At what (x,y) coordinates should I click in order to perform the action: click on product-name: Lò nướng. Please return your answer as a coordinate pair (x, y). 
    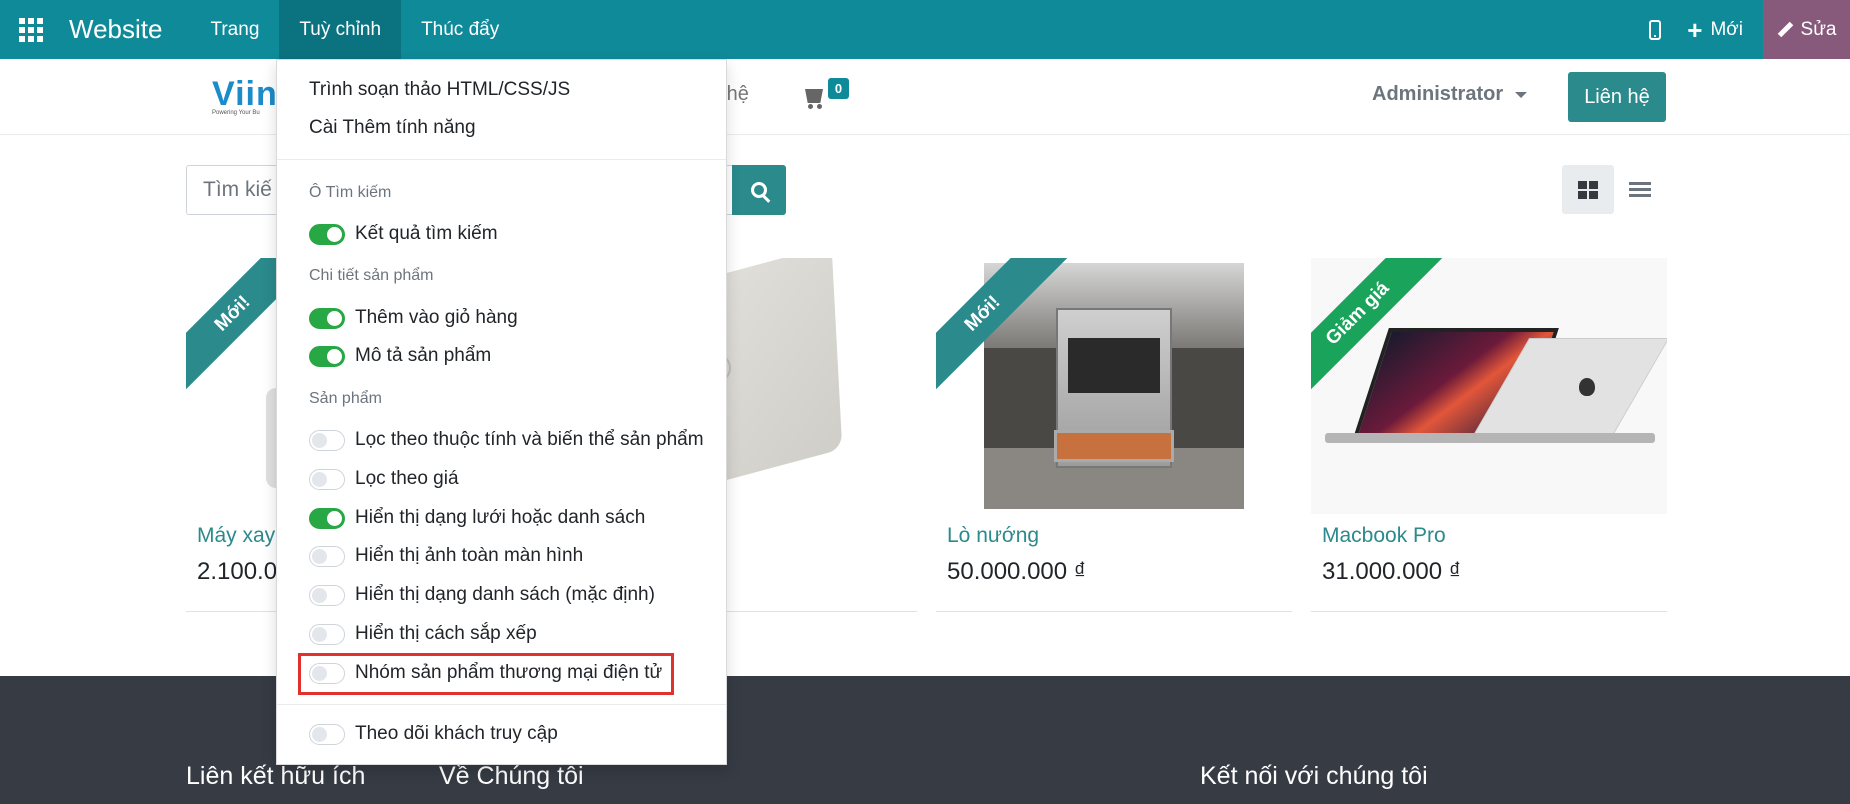
    Looking at the image, I should click on (993, 536).